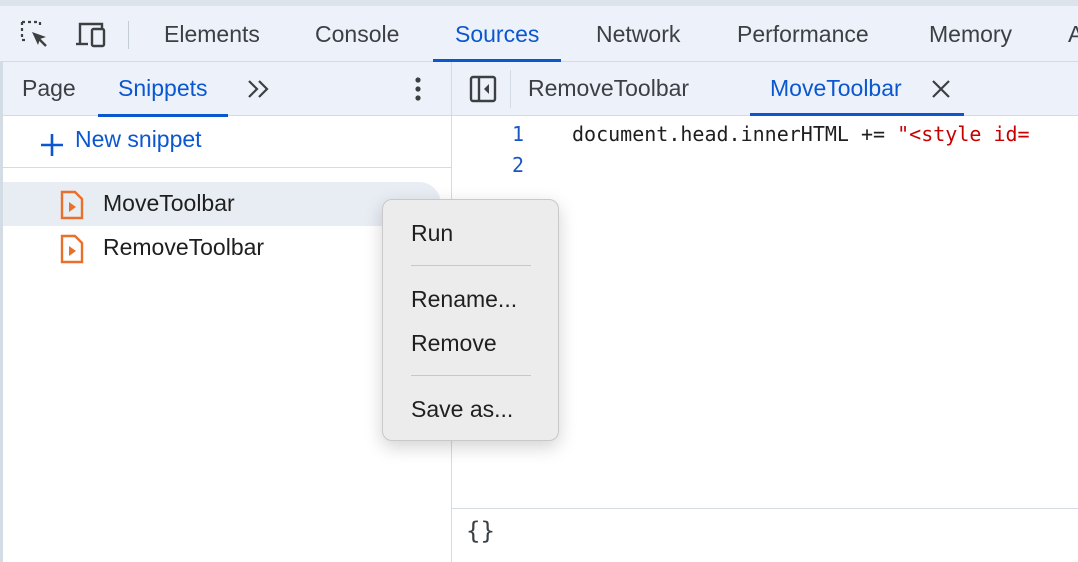  Describe the element at coordinates (1073, 37) in the screenshot. I see `tab-application-truncated: A` at that location.